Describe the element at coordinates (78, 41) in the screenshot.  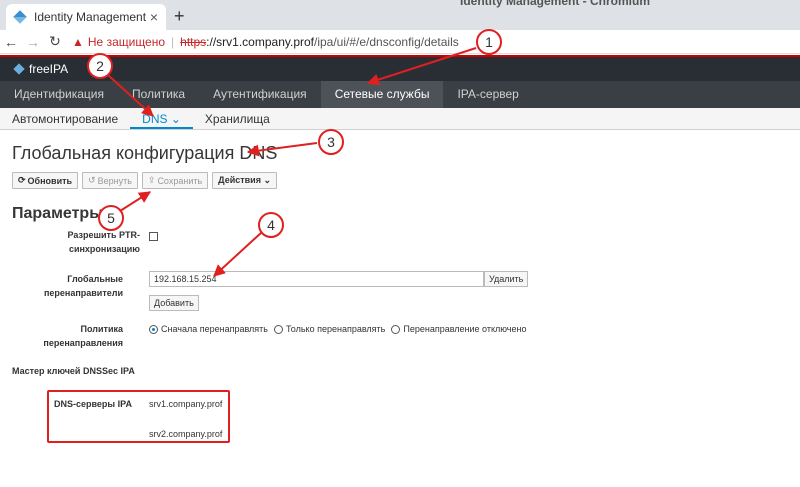
I see `warning-triangle-icon: ▲` at that location.